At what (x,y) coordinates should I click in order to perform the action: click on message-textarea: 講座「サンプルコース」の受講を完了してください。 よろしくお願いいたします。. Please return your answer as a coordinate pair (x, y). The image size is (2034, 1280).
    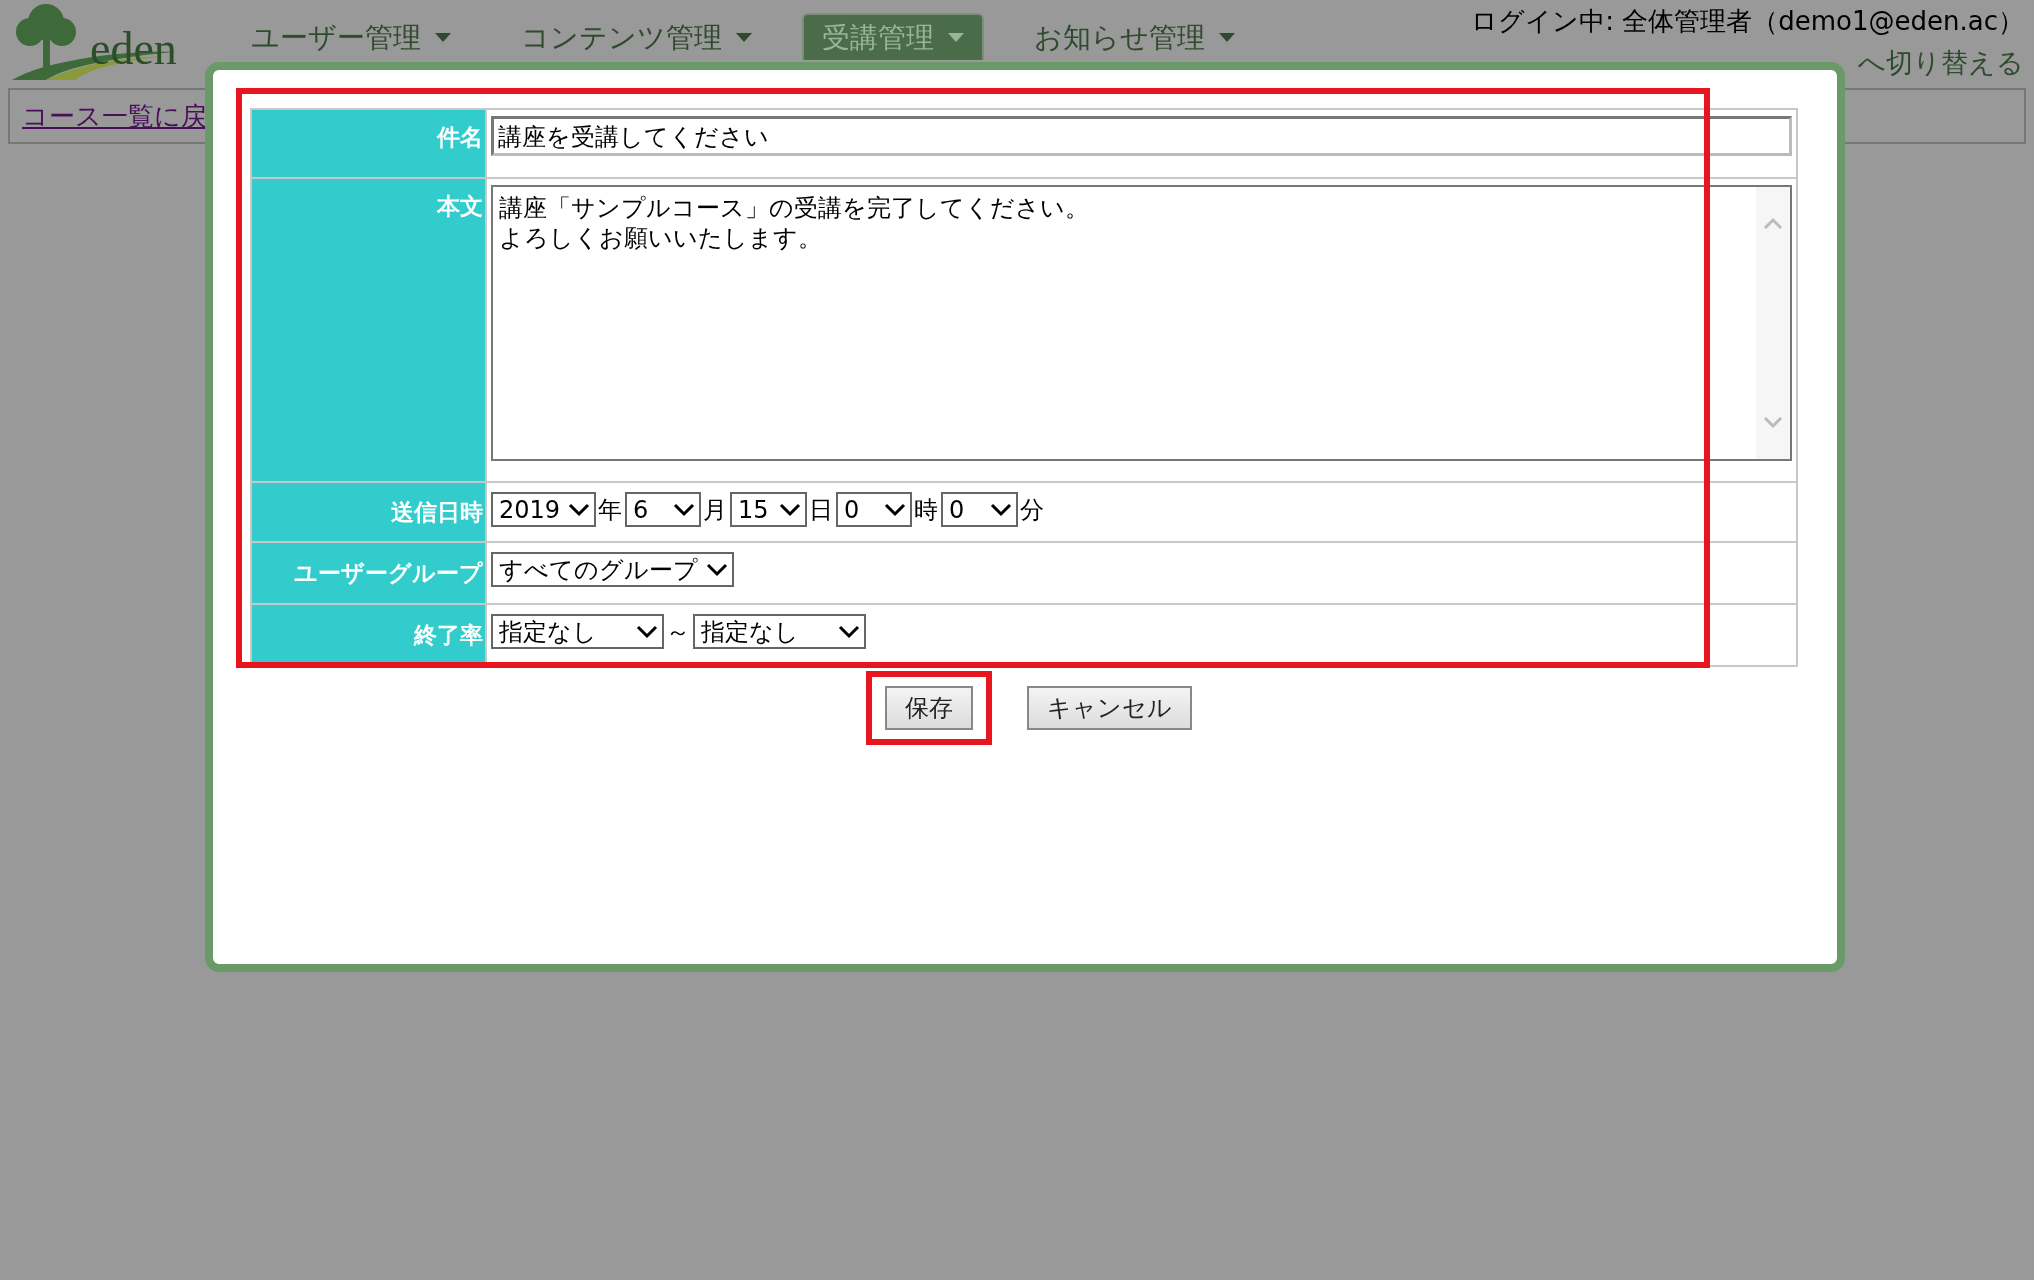
    Looking at the image, I should click on (1141, 323).